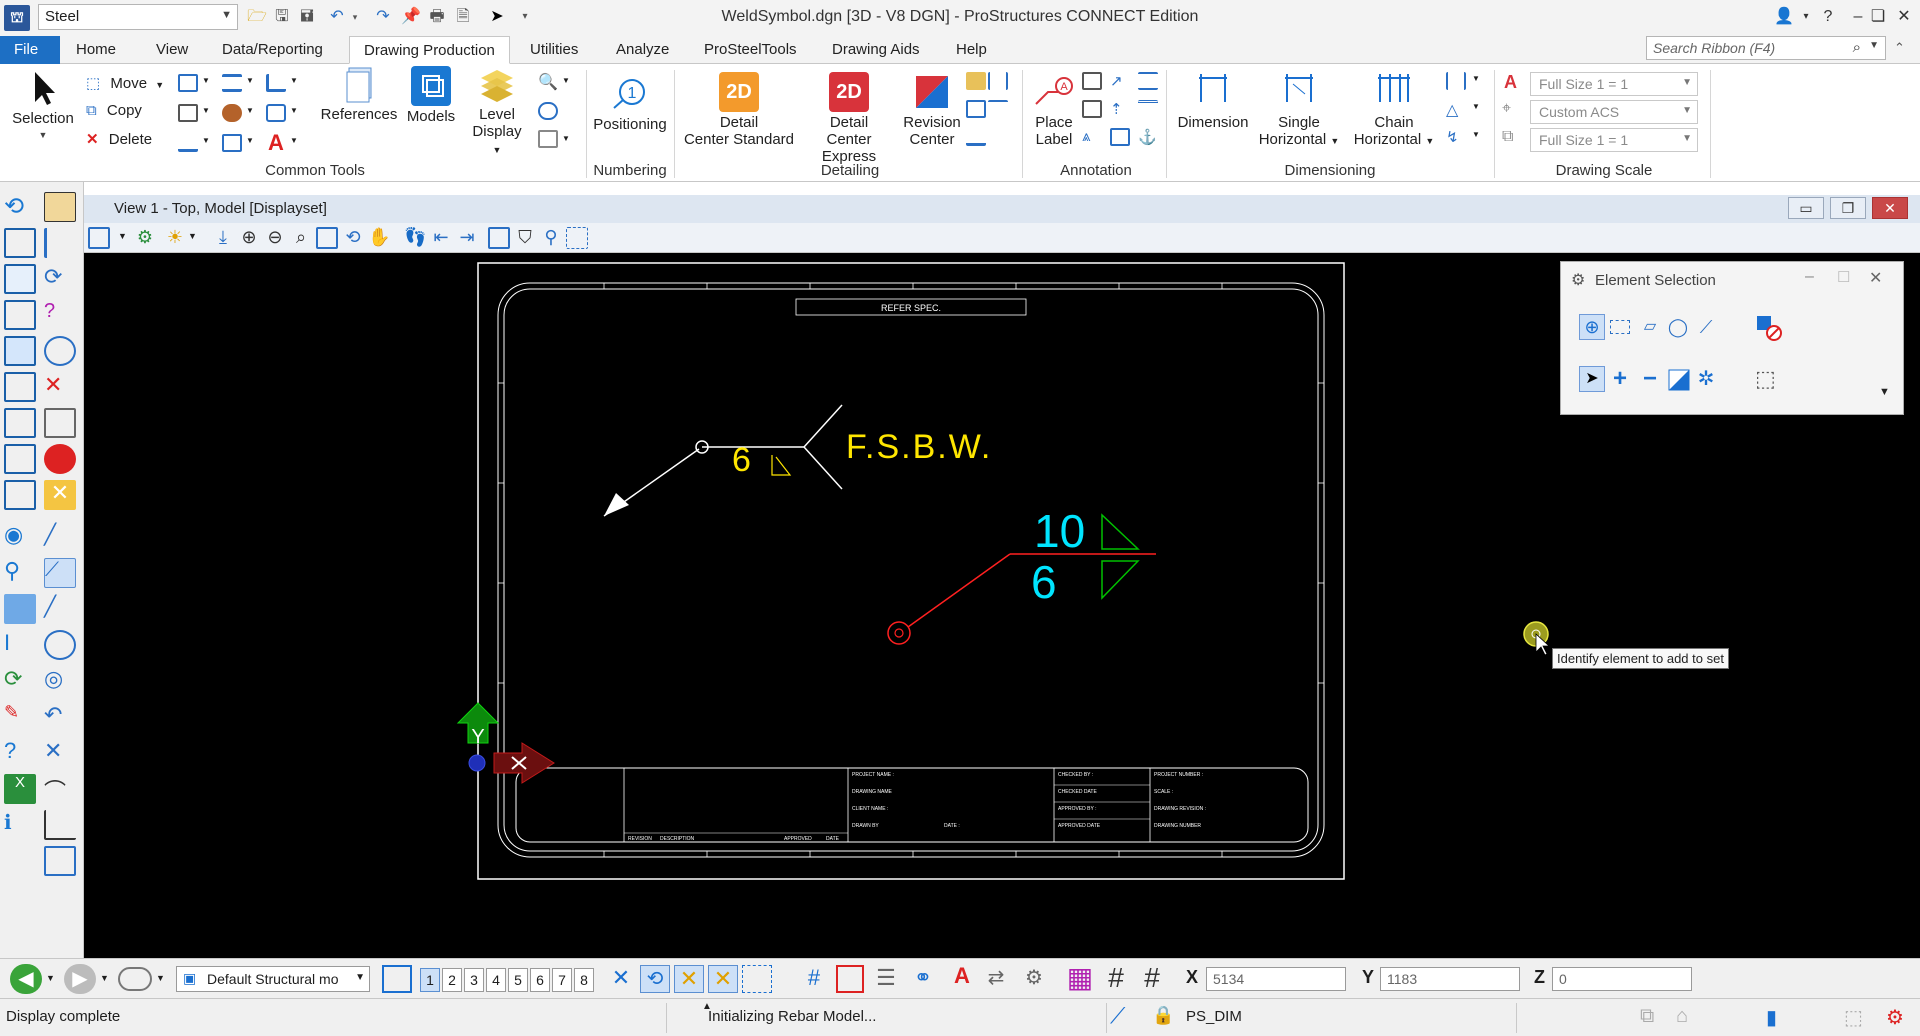 The width and height of the screenshot is (1920, 1036). I want to click on models-button: Models, so click(431, 95).